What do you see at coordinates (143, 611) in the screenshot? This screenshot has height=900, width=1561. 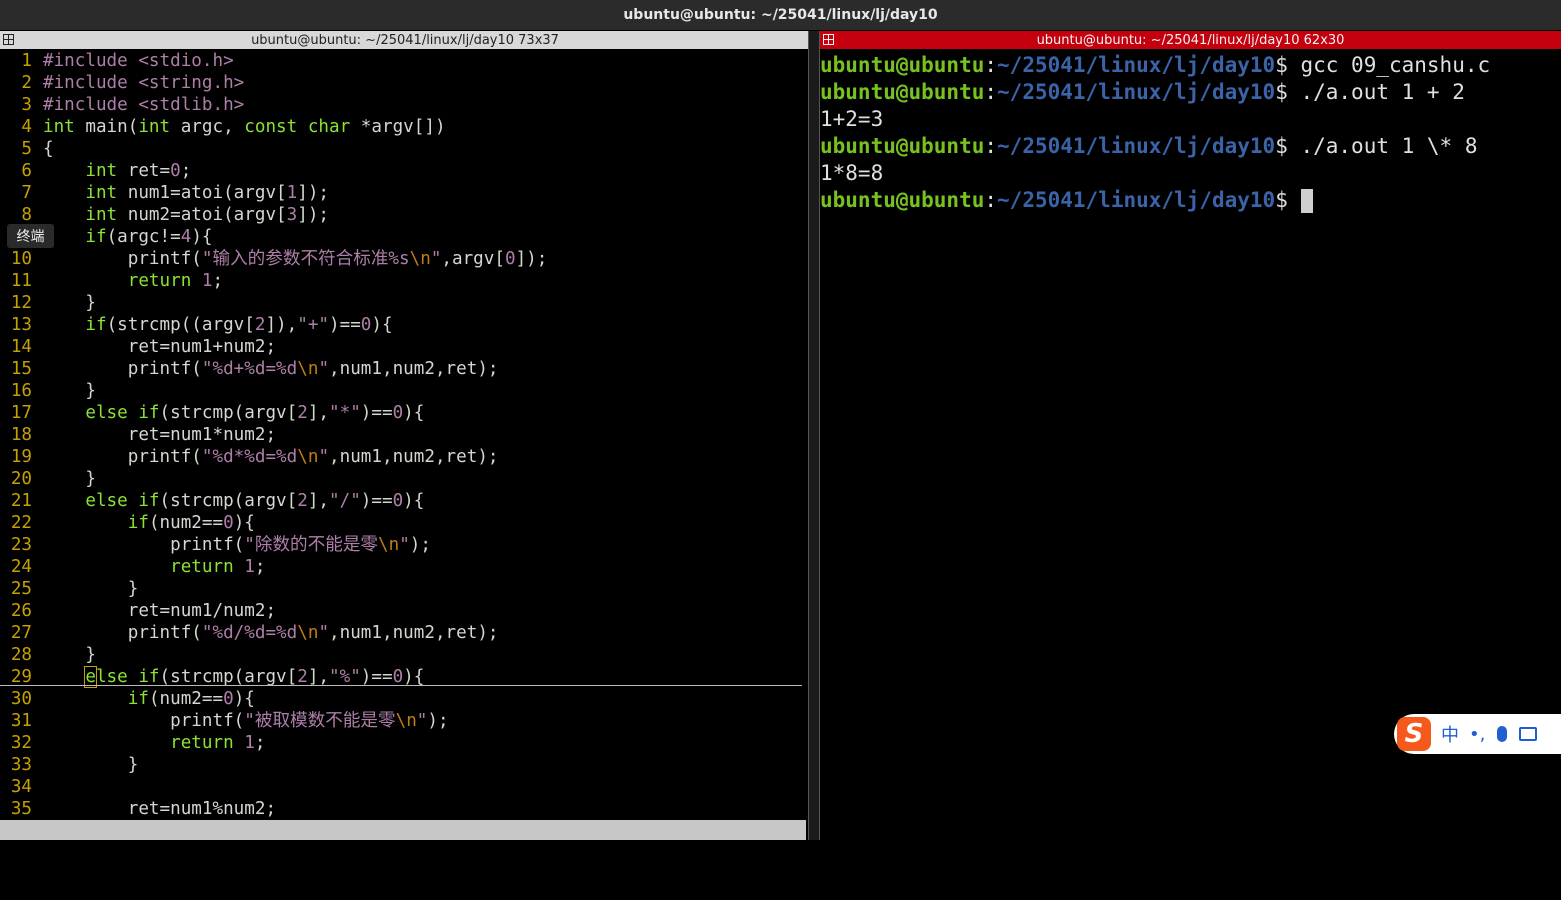 I see `code-line: 26 ret=num1/num2;` at bounding box center [143, 611].